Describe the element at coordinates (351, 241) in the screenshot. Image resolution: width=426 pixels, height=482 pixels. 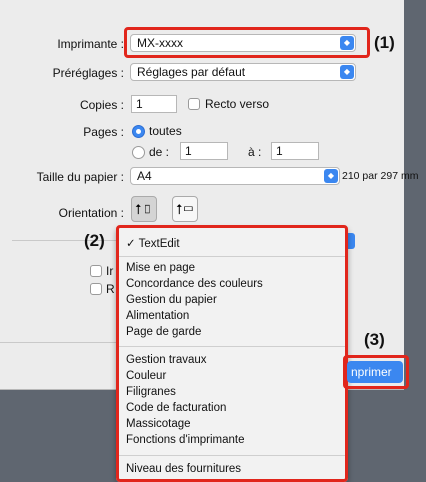
I see `panel-select-edge` at that location.